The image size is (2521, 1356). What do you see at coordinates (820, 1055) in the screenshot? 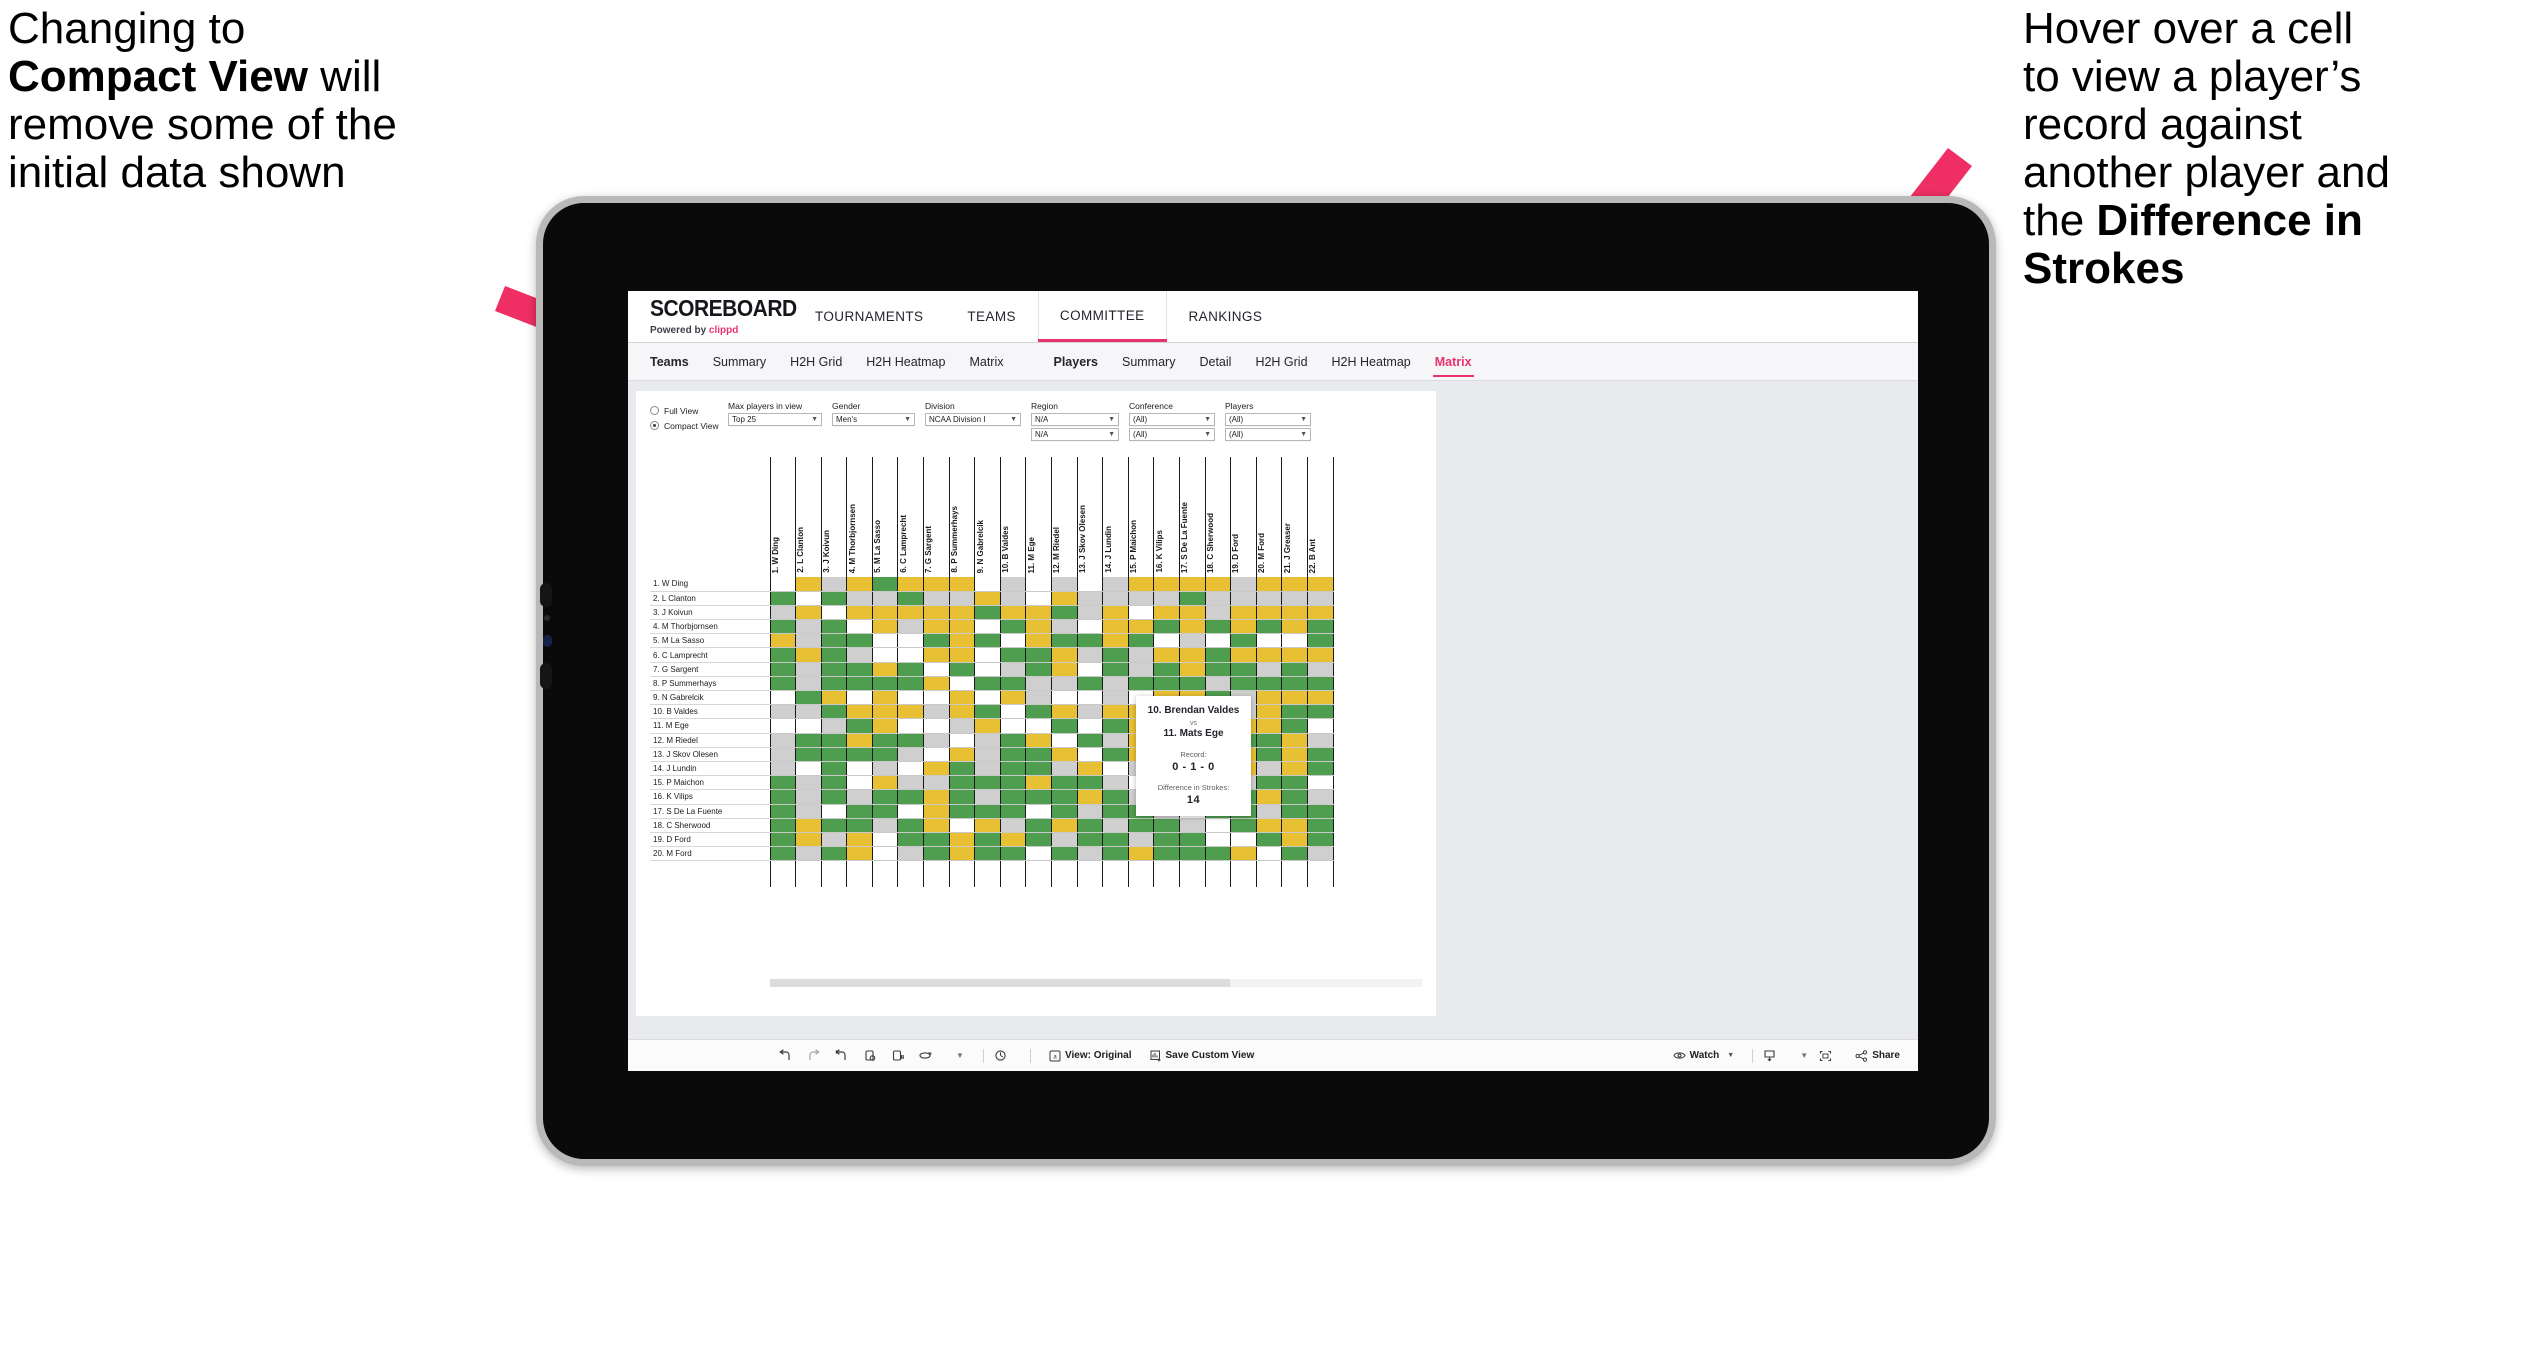
I see `redo-icon` at bounding box center [820, 1055].